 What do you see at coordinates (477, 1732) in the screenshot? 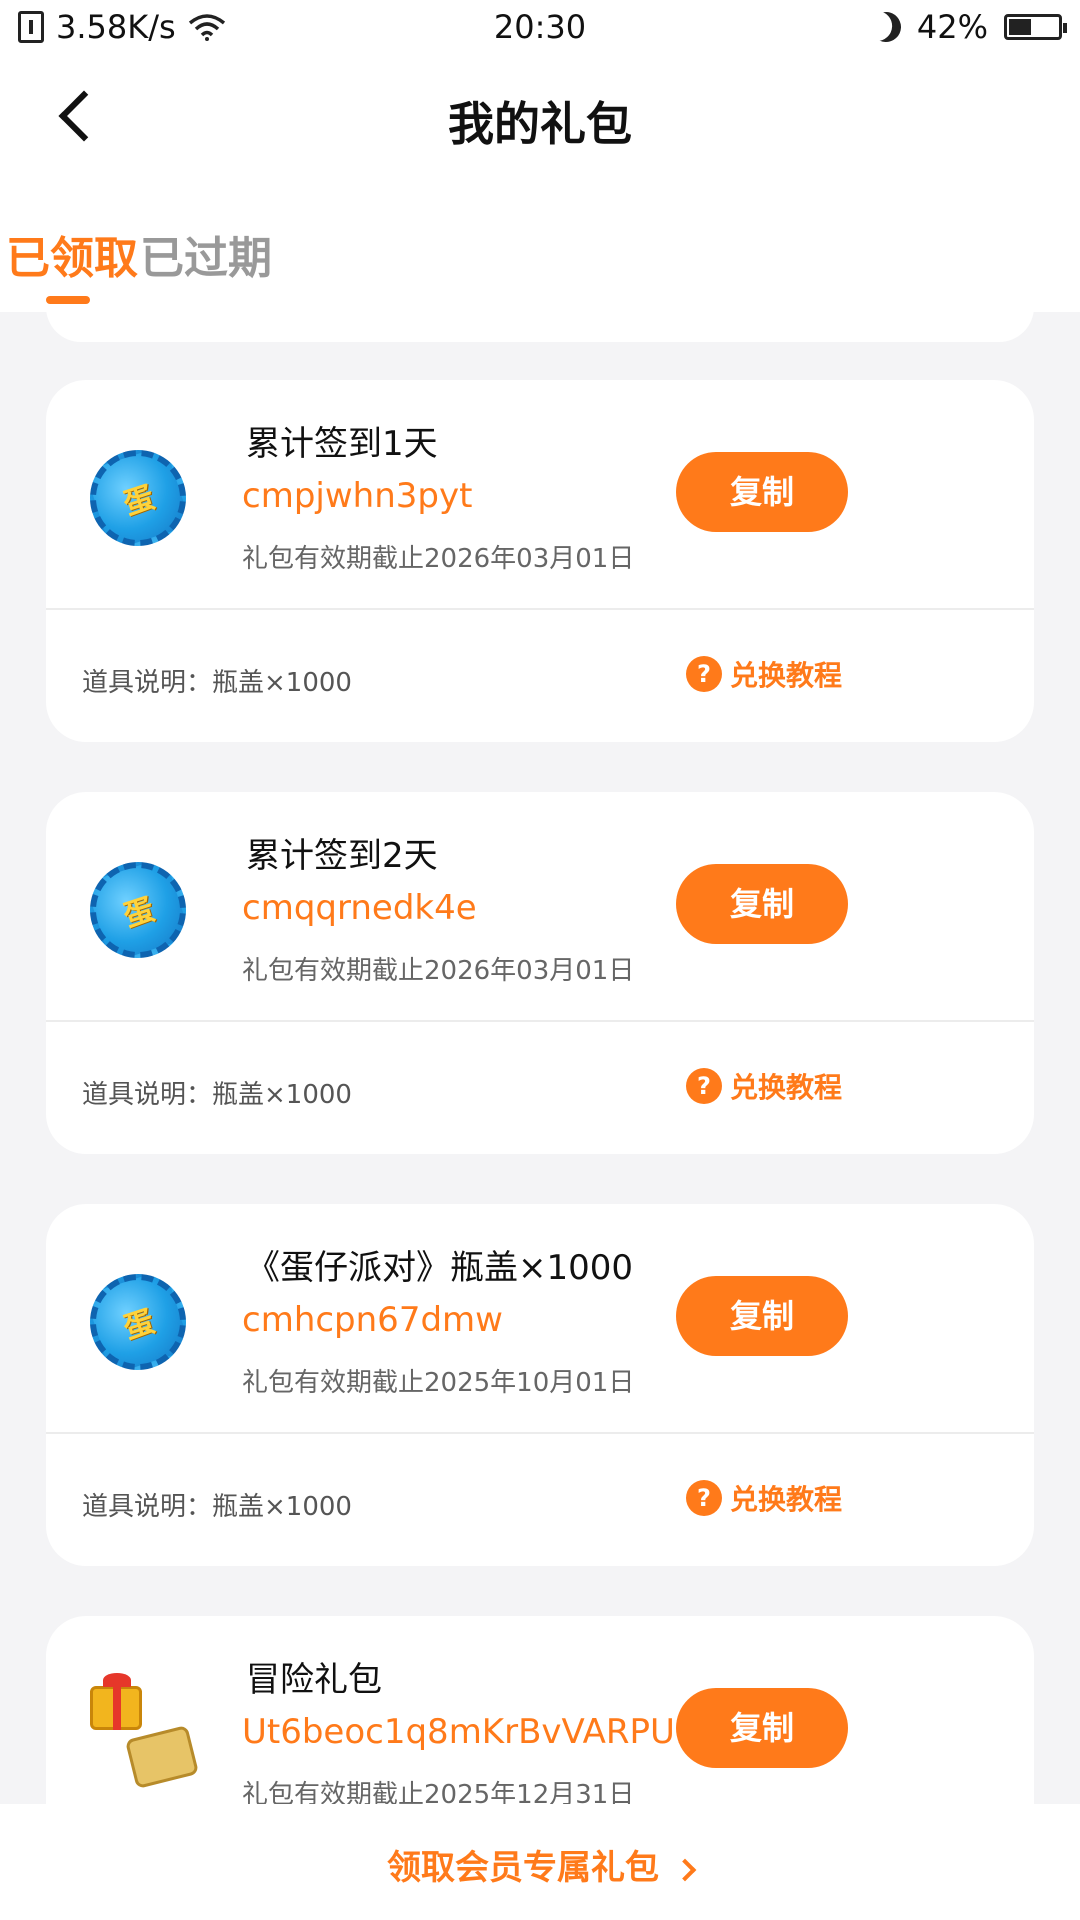
I see `gift-code: Ut6beoc1q8mKrBvVARPUp···` at bounding box center [477, 1732].